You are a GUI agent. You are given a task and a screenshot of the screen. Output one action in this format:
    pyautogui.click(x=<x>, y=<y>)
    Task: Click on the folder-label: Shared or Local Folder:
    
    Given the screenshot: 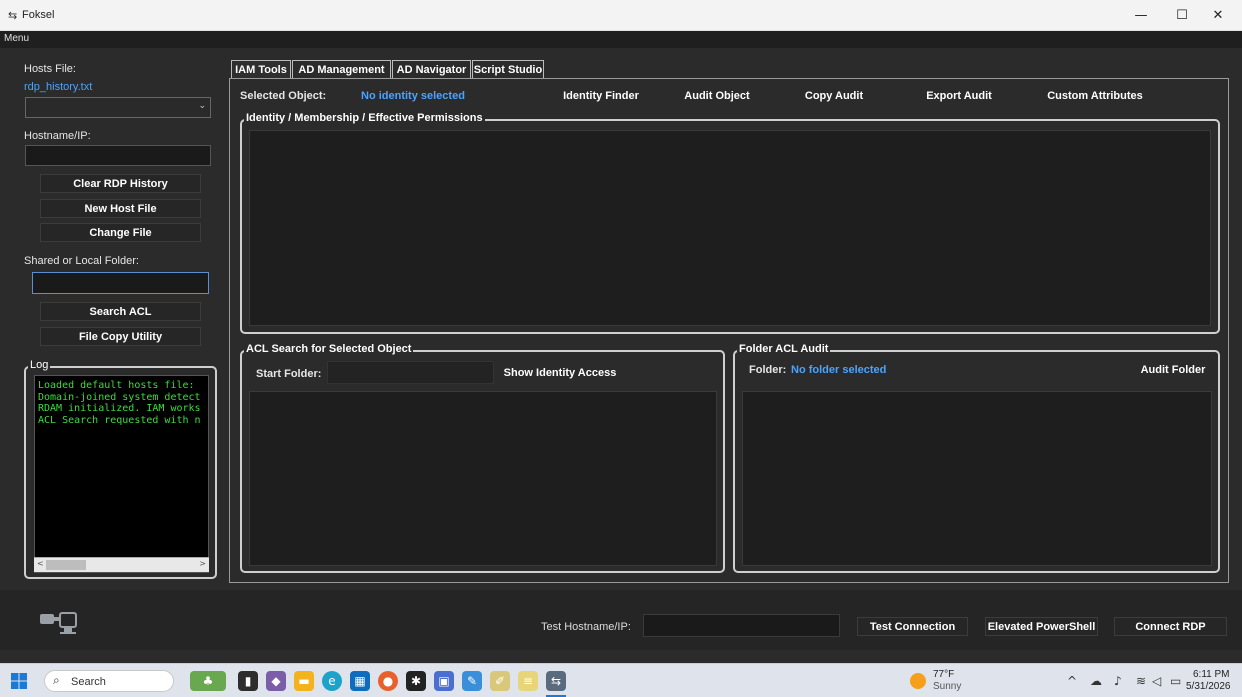 What is the action you would take?
    pyautogui.click(x=81, y=261)
    